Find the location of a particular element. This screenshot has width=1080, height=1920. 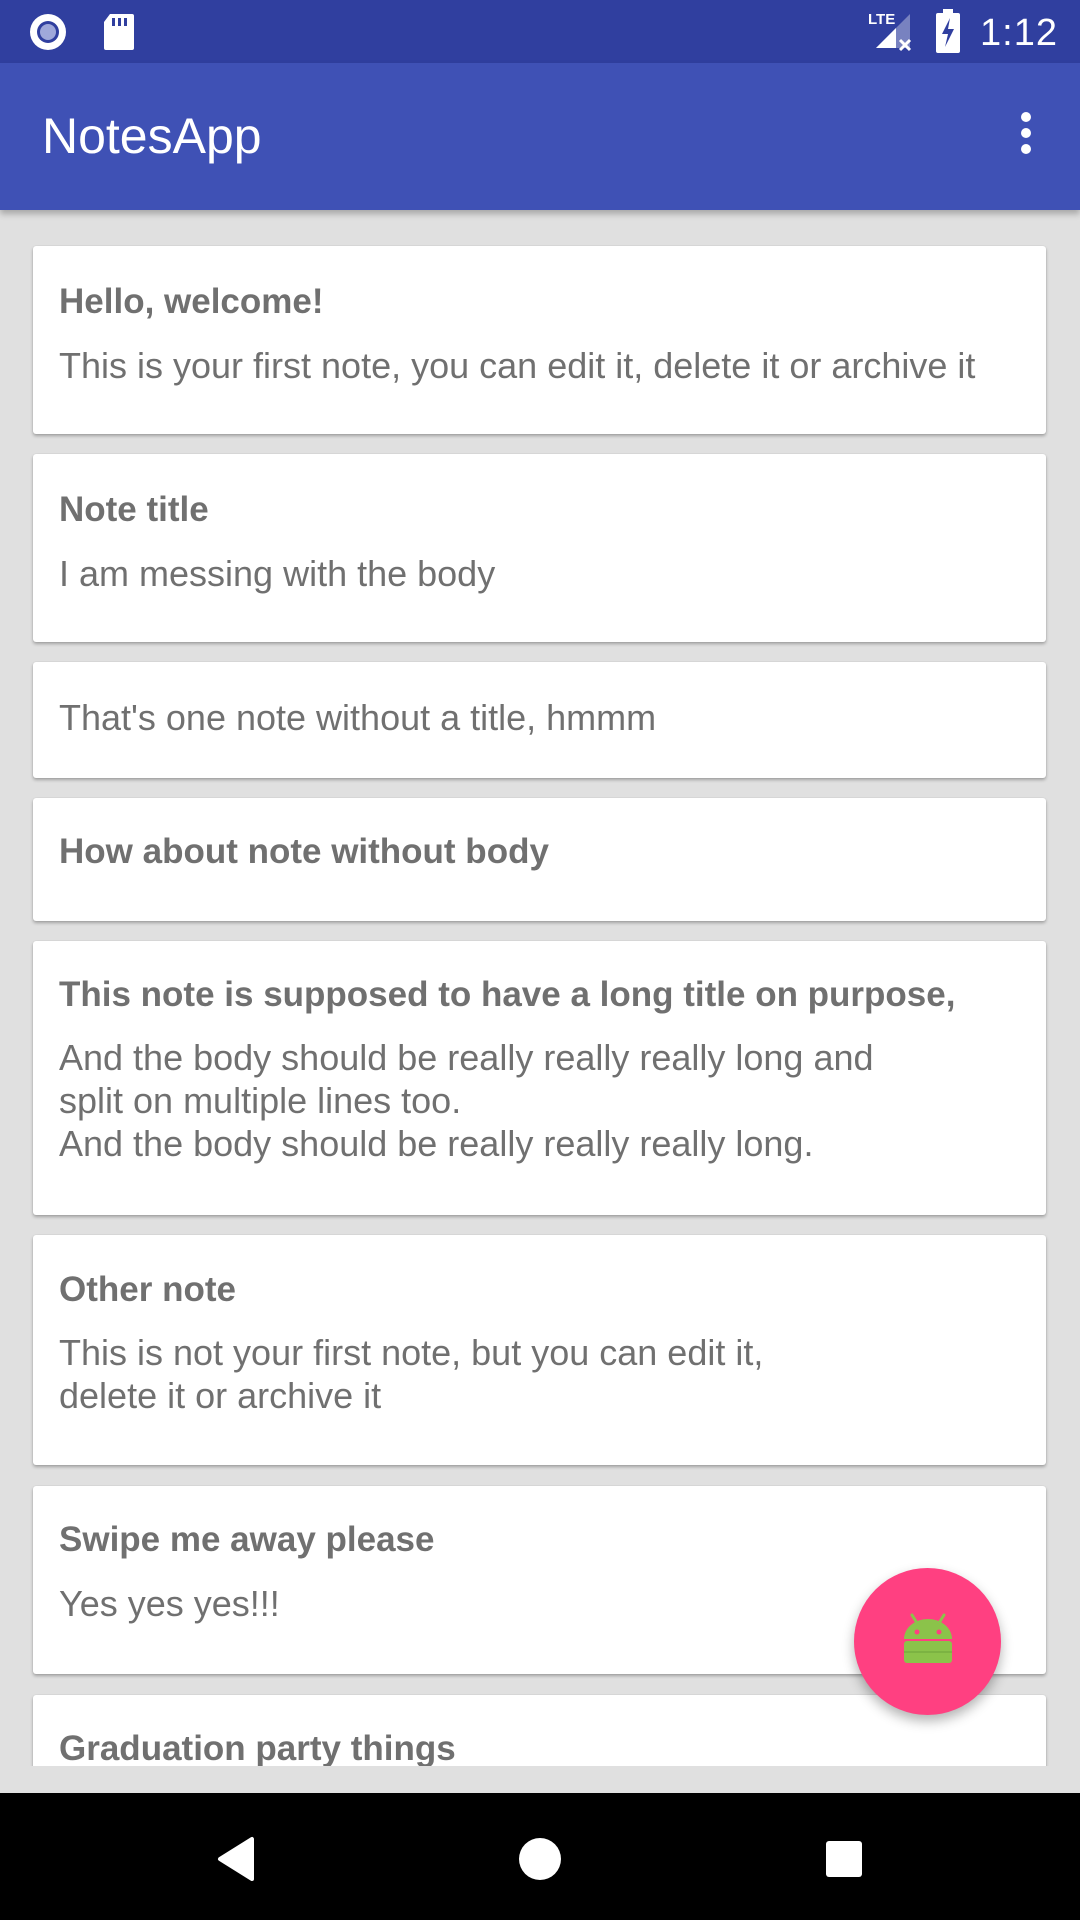

sd-card-icon is located at coordinates (119, 34).